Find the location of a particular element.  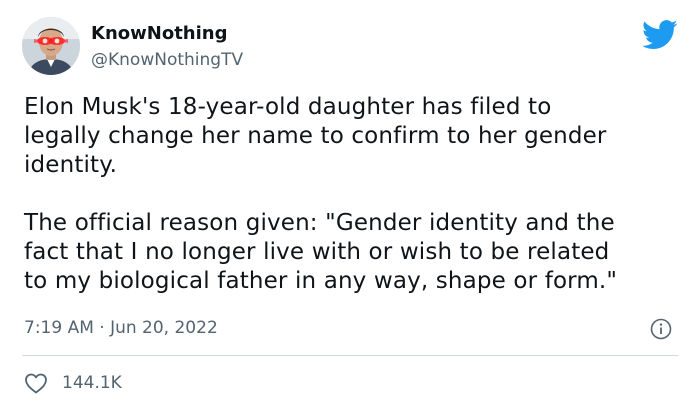

avatar is located at coordinates (51, 46).